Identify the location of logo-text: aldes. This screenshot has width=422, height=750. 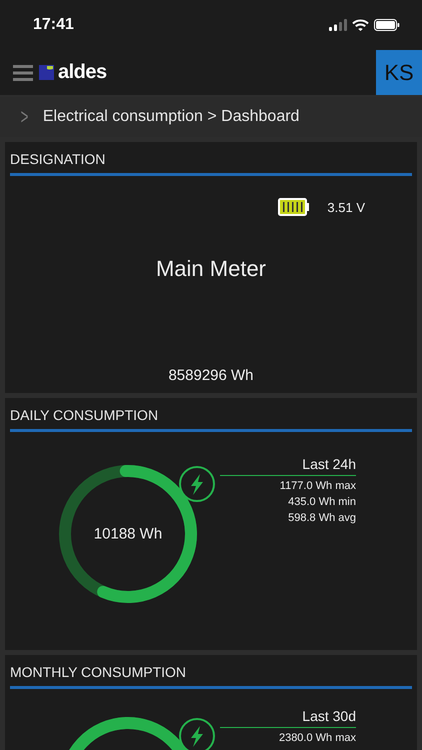
(82, 72).